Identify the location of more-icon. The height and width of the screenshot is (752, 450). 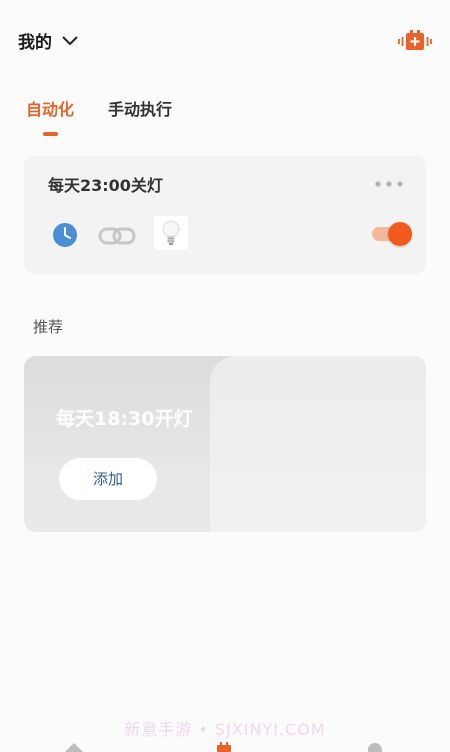
(389, 184).